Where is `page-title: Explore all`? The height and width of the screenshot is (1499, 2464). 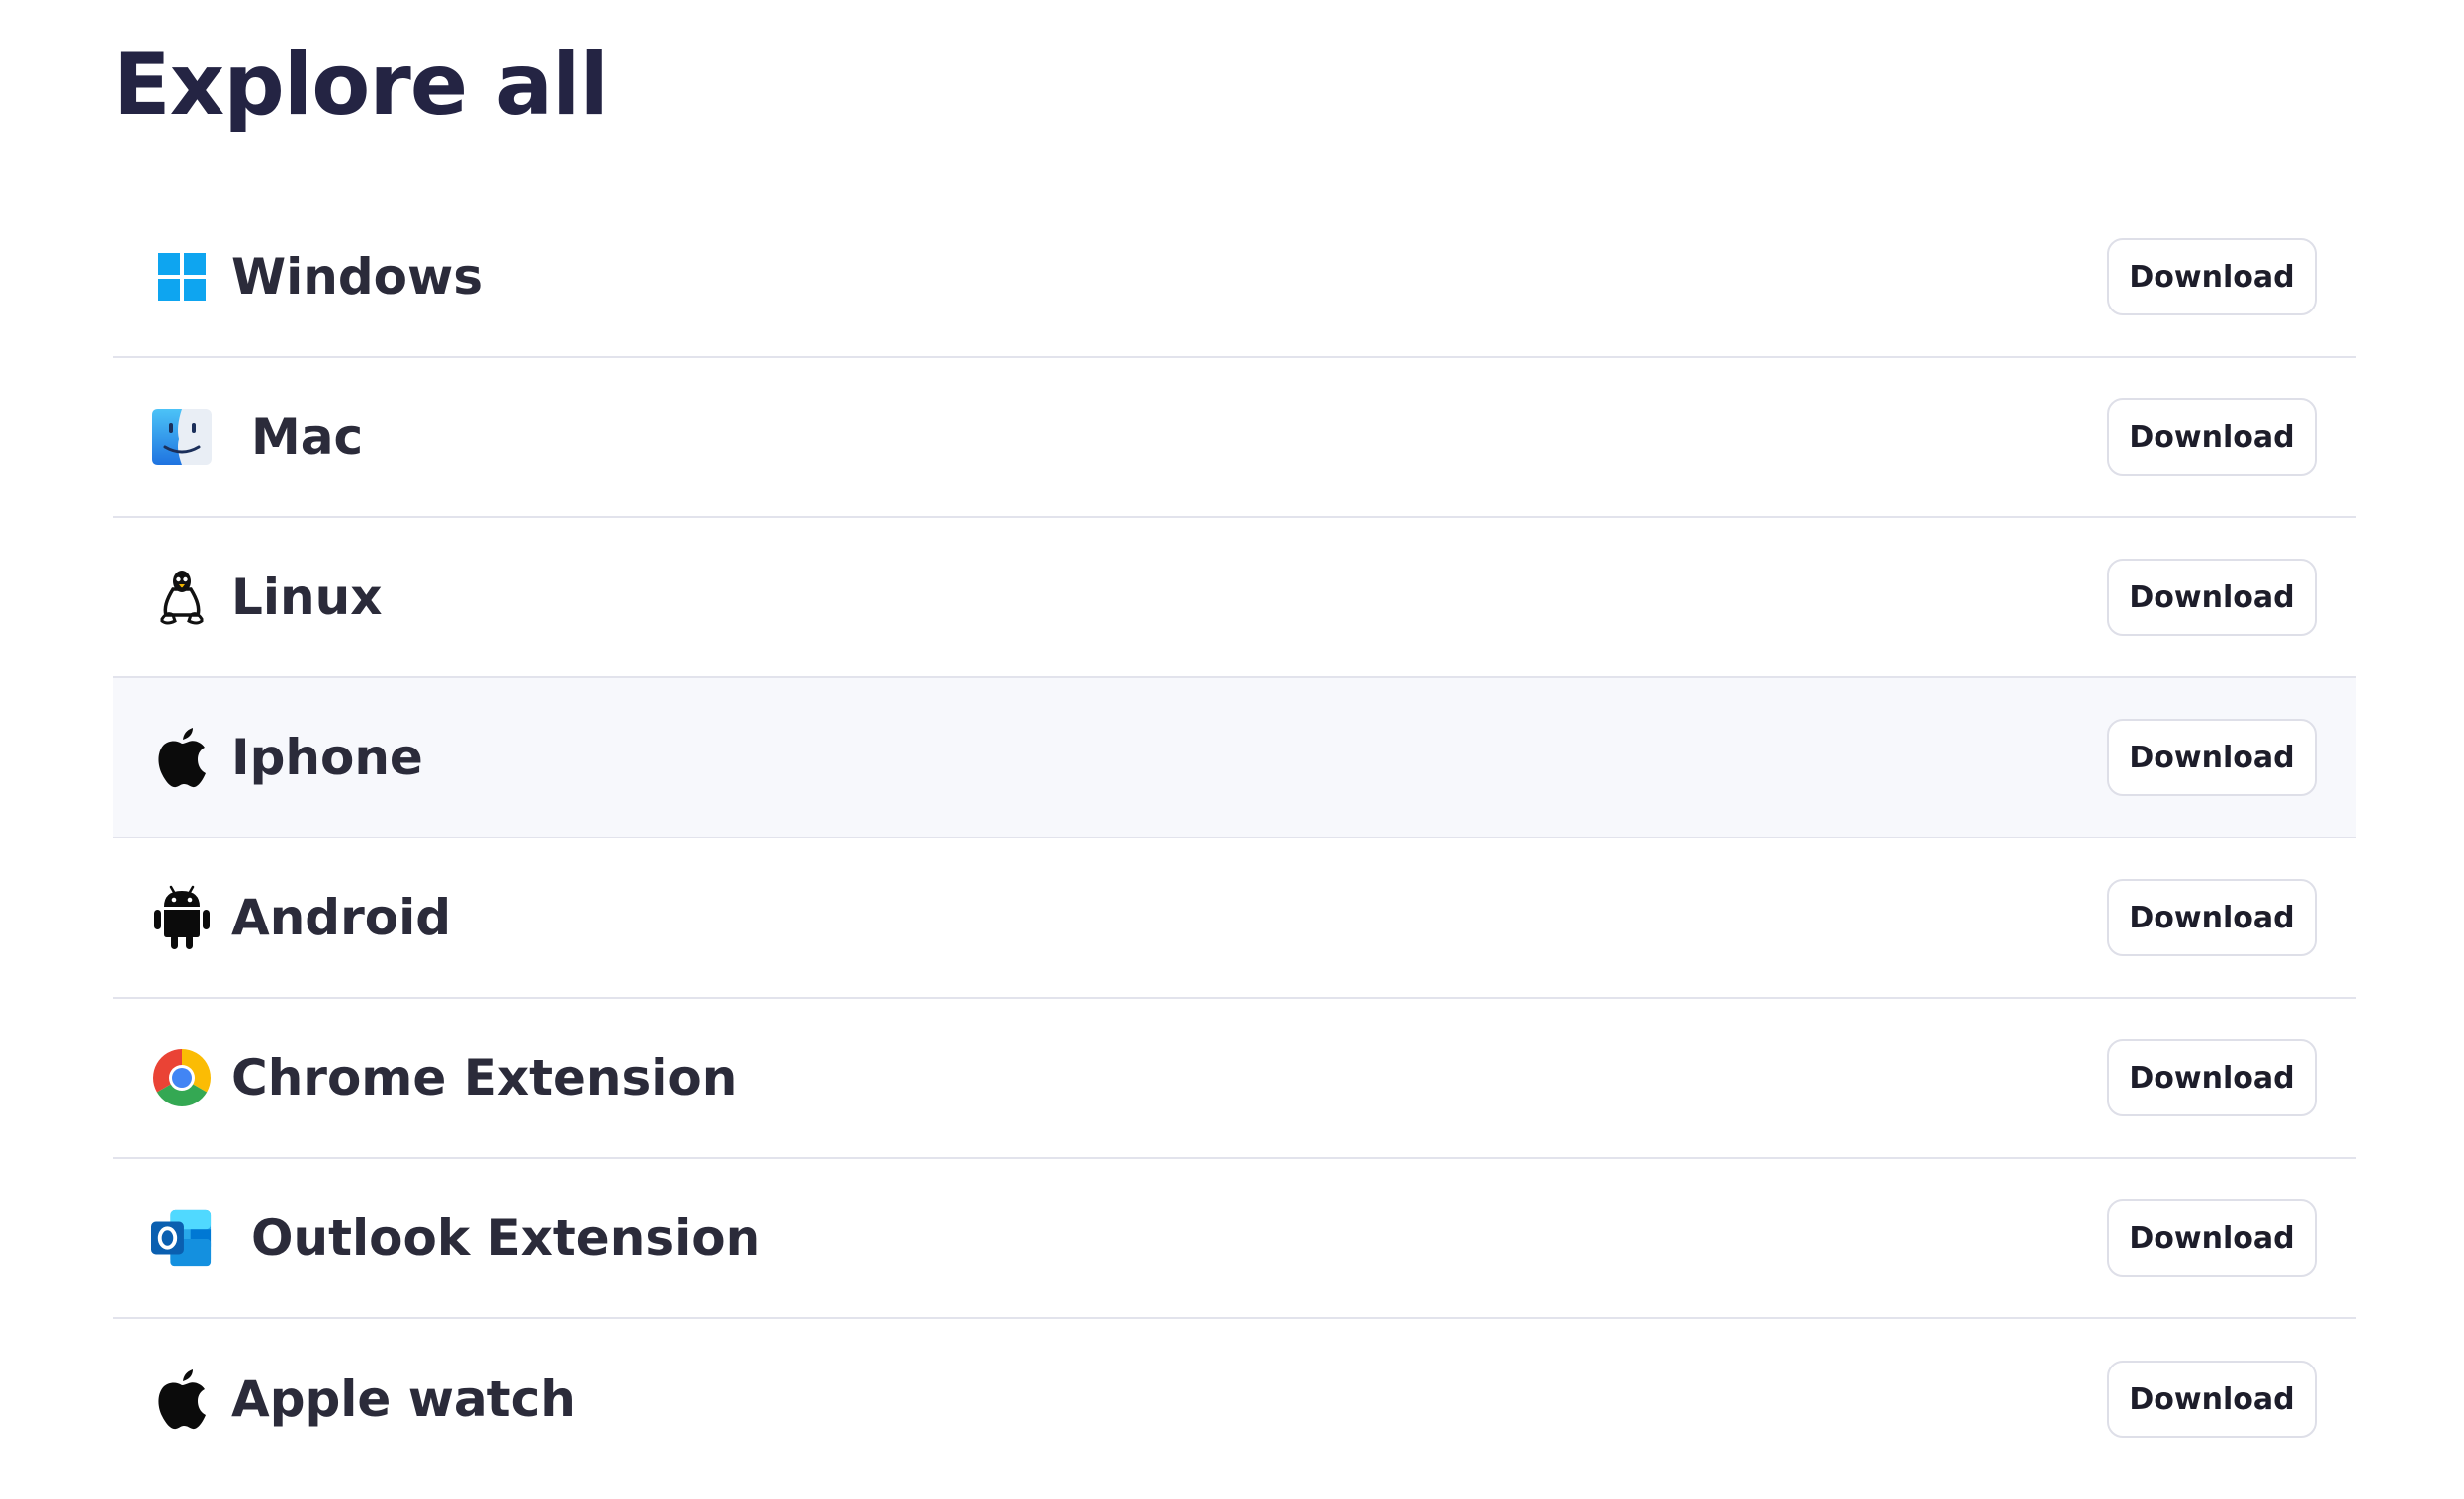
page-title: Explore all is located at coordinates (361, 85).